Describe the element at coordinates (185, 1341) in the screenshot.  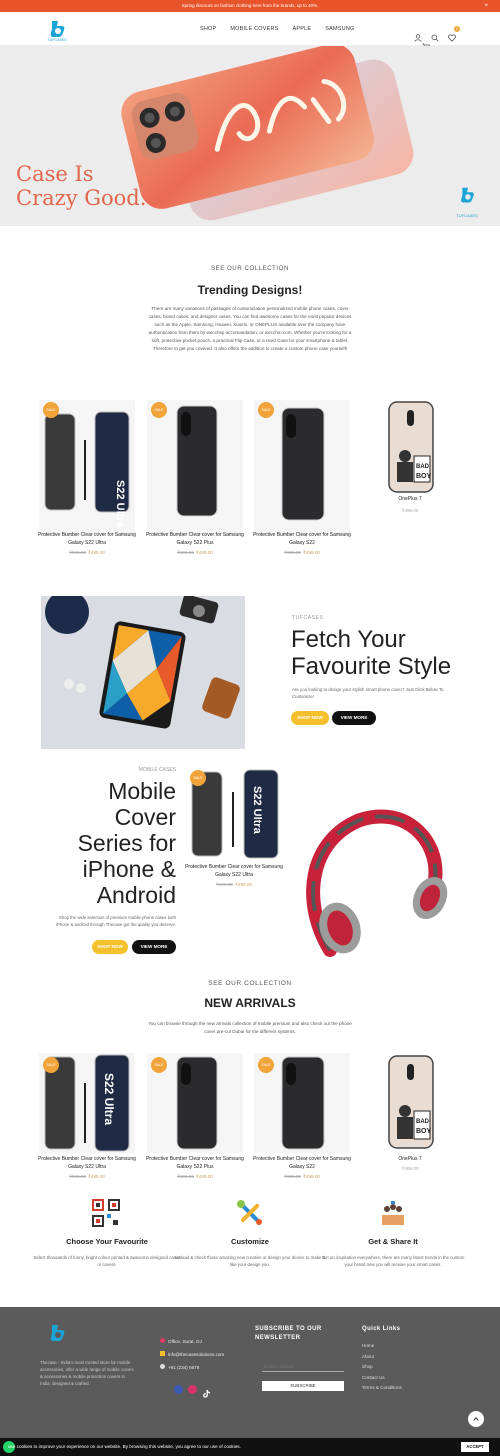
I see `contact-address: Office, Surat, GJ` at that location.